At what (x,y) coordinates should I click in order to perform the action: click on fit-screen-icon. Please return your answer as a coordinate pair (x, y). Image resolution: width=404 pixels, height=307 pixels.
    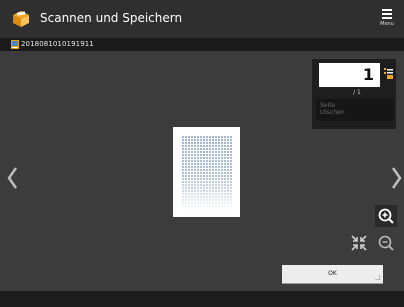
    Looking at the image, I should click on (359, 243).